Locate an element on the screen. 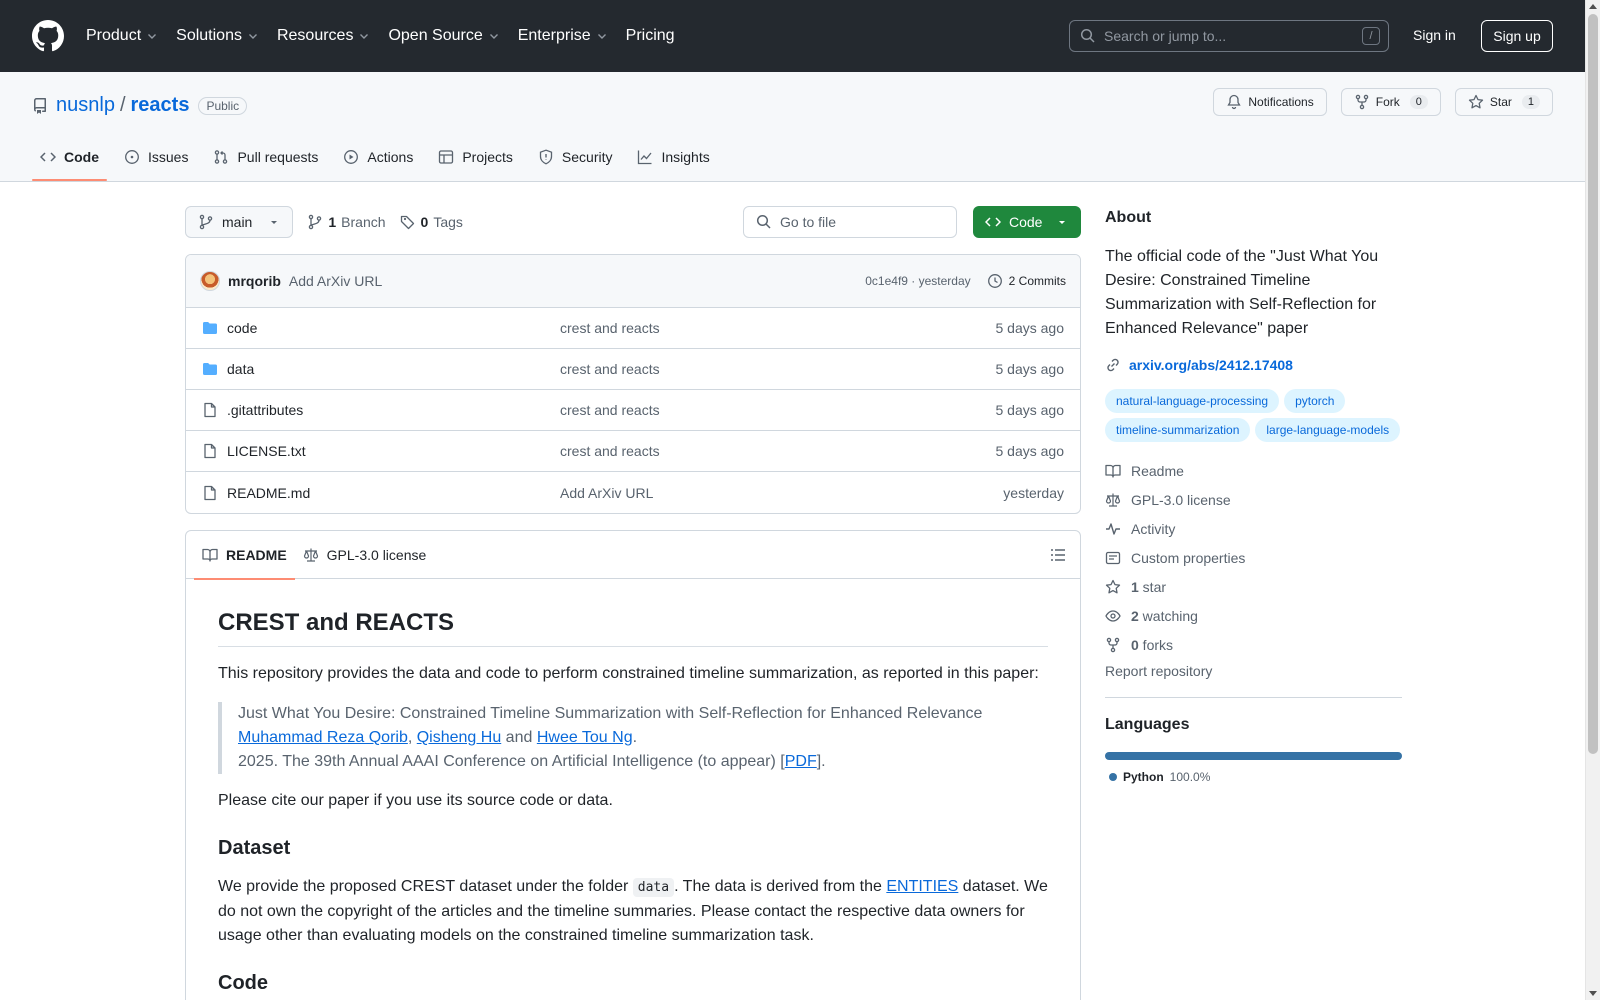 This screenshot has height=1000, width=1600. global-search-input: Search or jump to... / is located at coordinates (1229, 36).